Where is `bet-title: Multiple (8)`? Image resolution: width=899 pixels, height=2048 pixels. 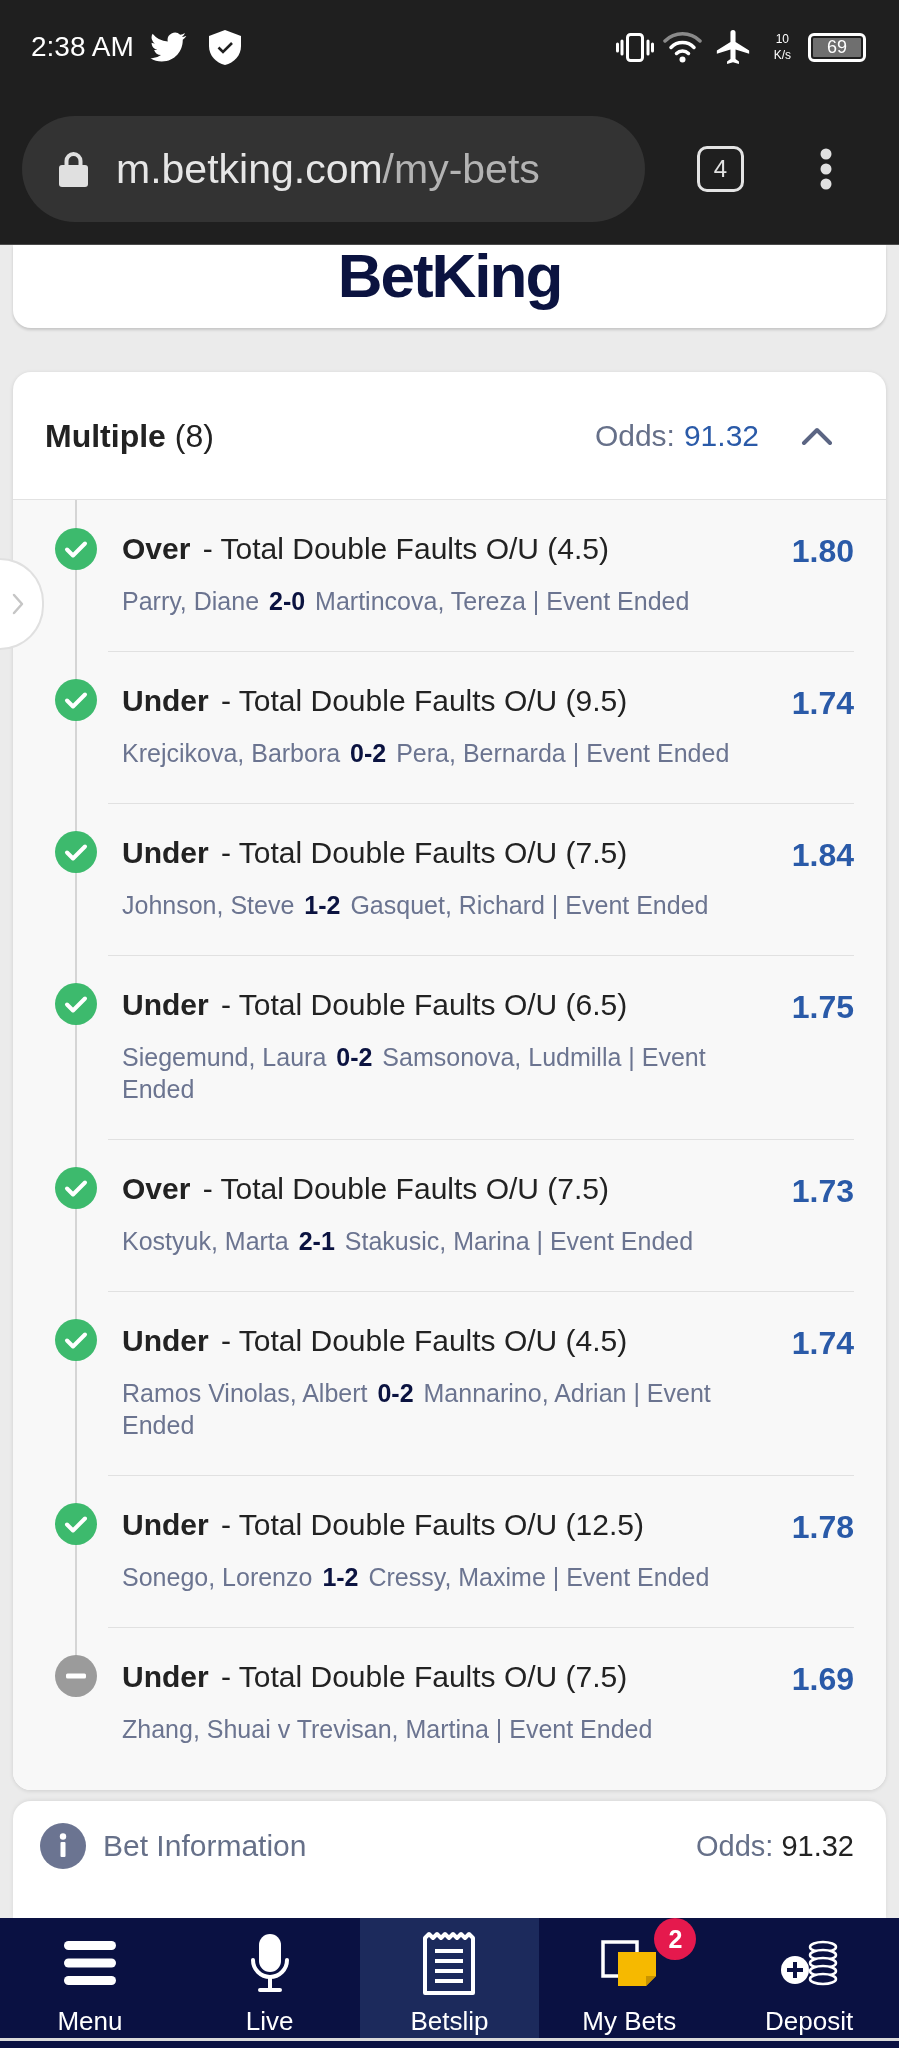 bet-title: Multiple (8) is located at coordinates (129, 436).